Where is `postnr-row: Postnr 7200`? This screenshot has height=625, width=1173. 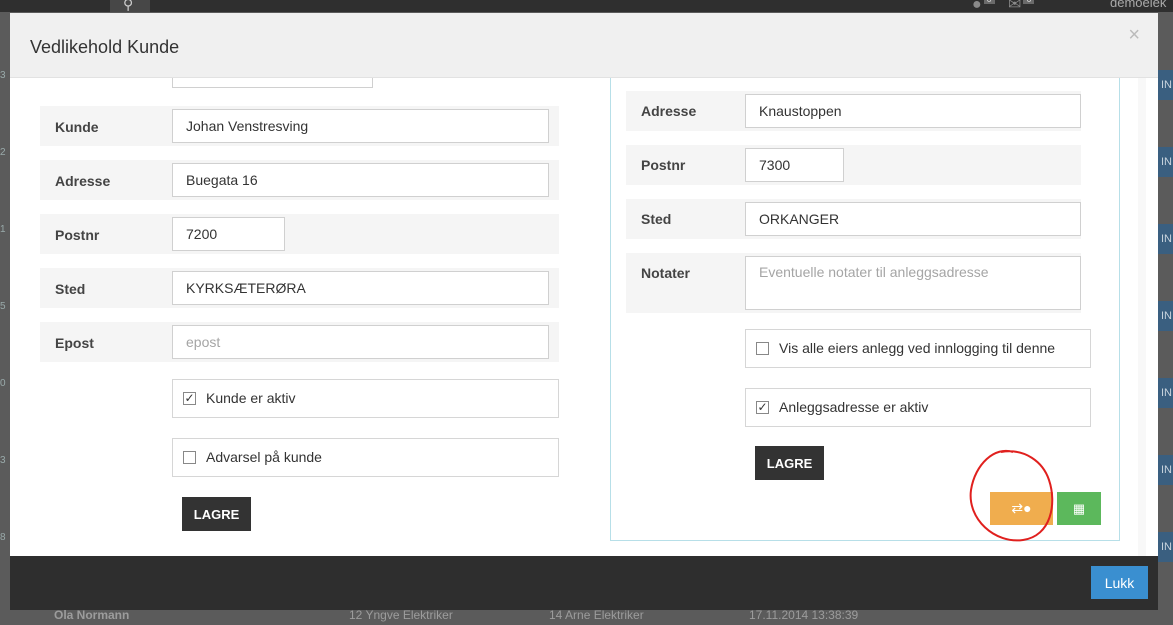 postnr-row: Postnr 7200 is located at coordinates (299, 234).